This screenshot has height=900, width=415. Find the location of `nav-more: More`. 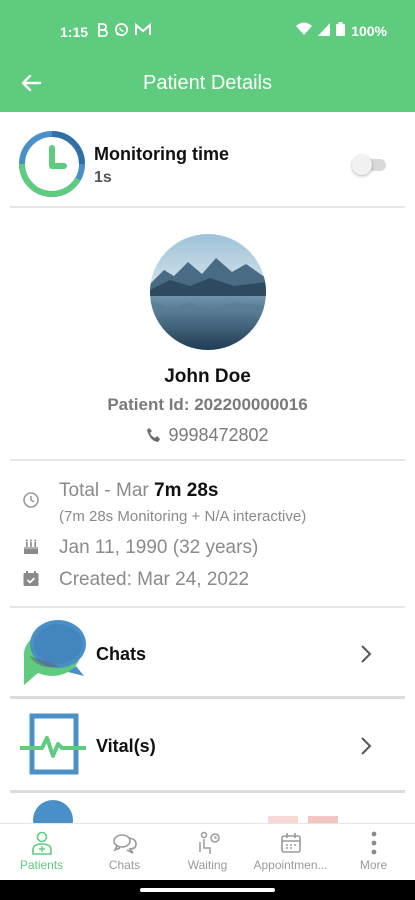

nav-more: More is located at coordinates (373, 851).